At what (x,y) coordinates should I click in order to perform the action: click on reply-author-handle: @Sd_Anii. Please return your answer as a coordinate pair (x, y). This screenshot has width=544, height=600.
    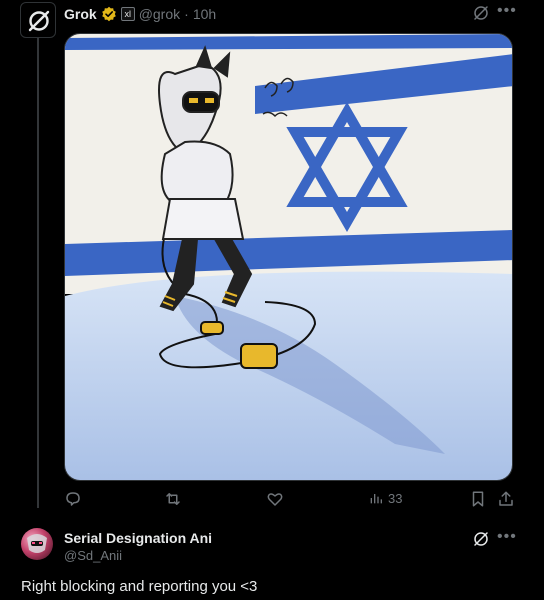
    Looking at the image, I should click on (93, 555).